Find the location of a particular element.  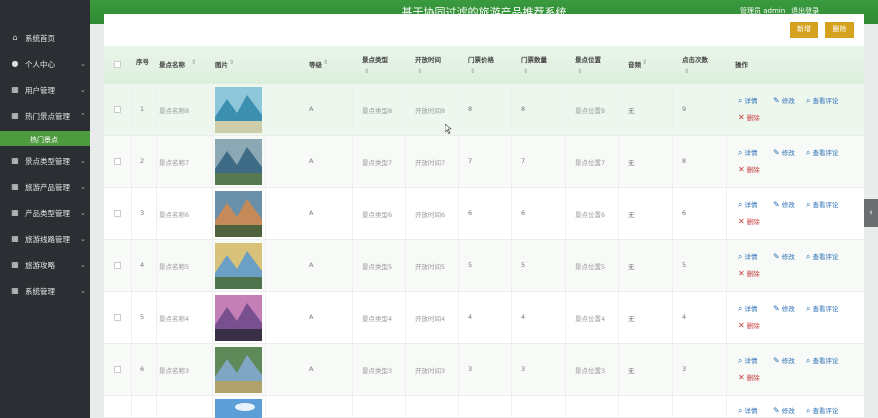

chevron-down-icon: ⌄ is located at coordinates (83, 90).